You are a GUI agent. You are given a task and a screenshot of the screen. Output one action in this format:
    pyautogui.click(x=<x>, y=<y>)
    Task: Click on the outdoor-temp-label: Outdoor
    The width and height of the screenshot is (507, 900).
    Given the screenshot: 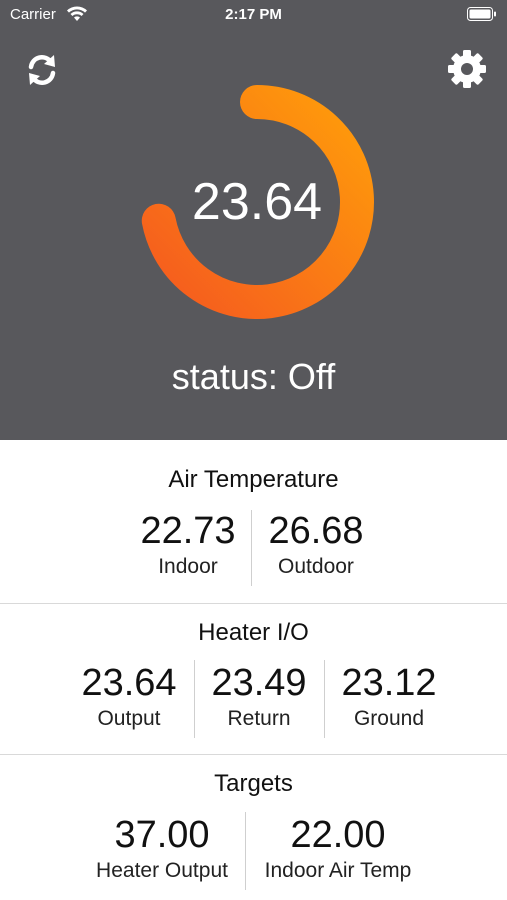 What is the action you would take?
    pyautogui.click(x=316, y=566)
    